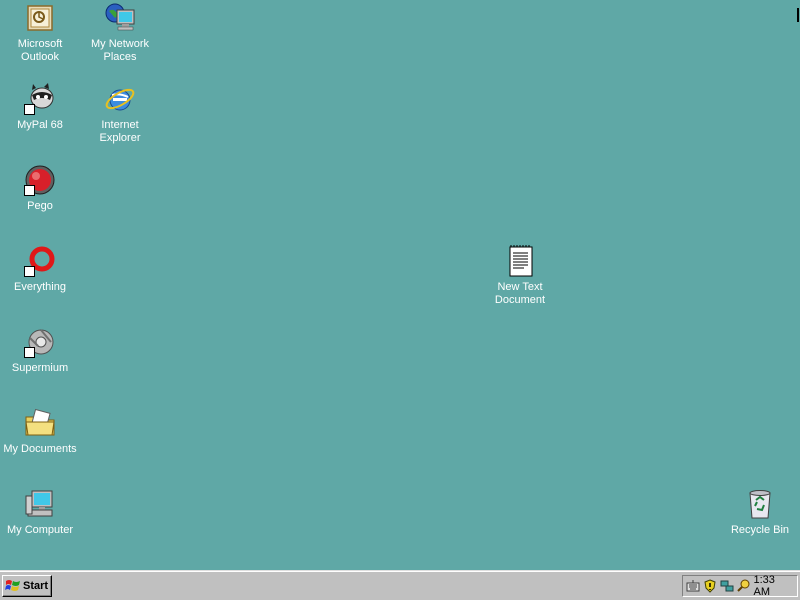 This screenshot has width=800, height=600. Describe the element at coordinates (40, 206) in the screenshot. I see `desktop-icon-label: Pego` at that location.